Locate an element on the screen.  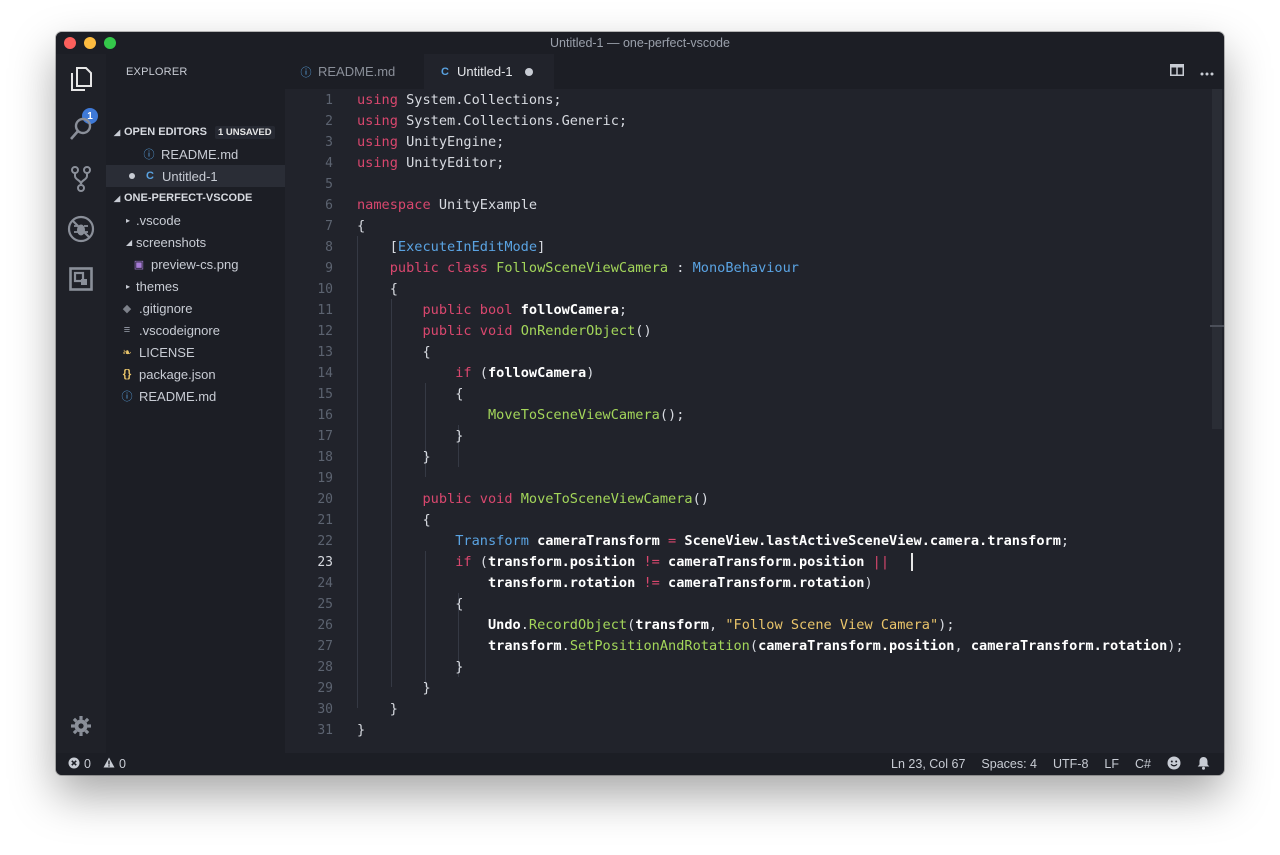
tree-item-label: preview-cs.png is located at coordinates (195, 264).